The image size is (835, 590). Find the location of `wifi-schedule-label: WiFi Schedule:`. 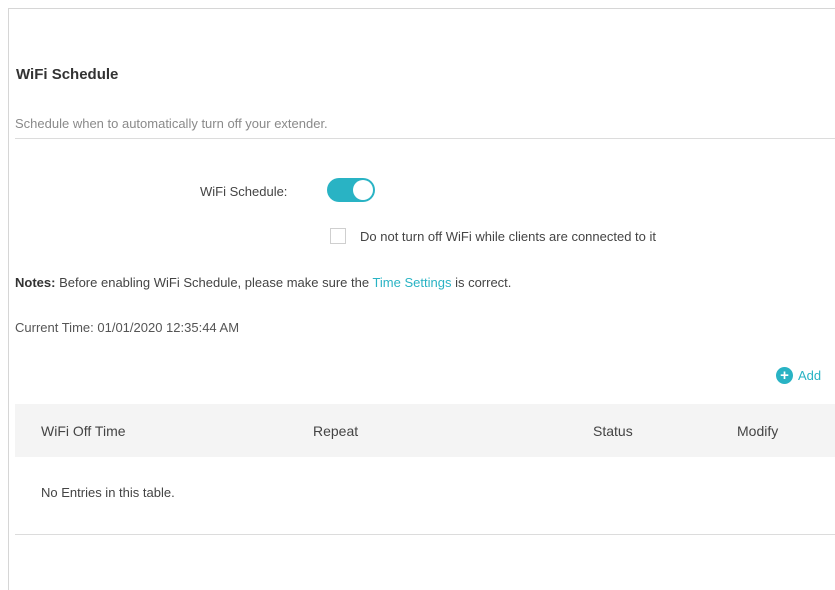

wifi-schedule-label: WiFi Schedule: is located at coordinates (244, 191).